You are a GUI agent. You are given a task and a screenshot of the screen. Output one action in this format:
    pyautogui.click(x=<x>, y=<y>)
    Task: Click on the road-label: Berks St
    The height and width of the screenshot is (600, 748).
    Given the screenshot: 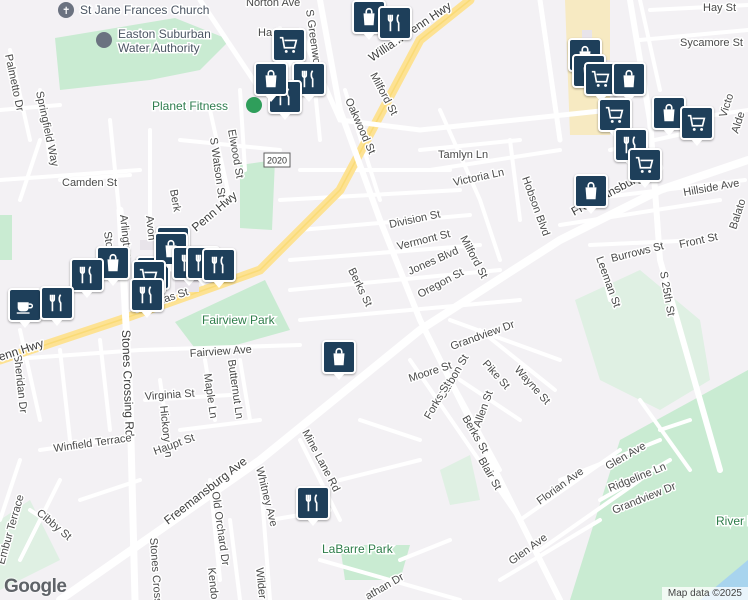 What is the action you would take?
    pyautogui.click(x=359, y=287)
    